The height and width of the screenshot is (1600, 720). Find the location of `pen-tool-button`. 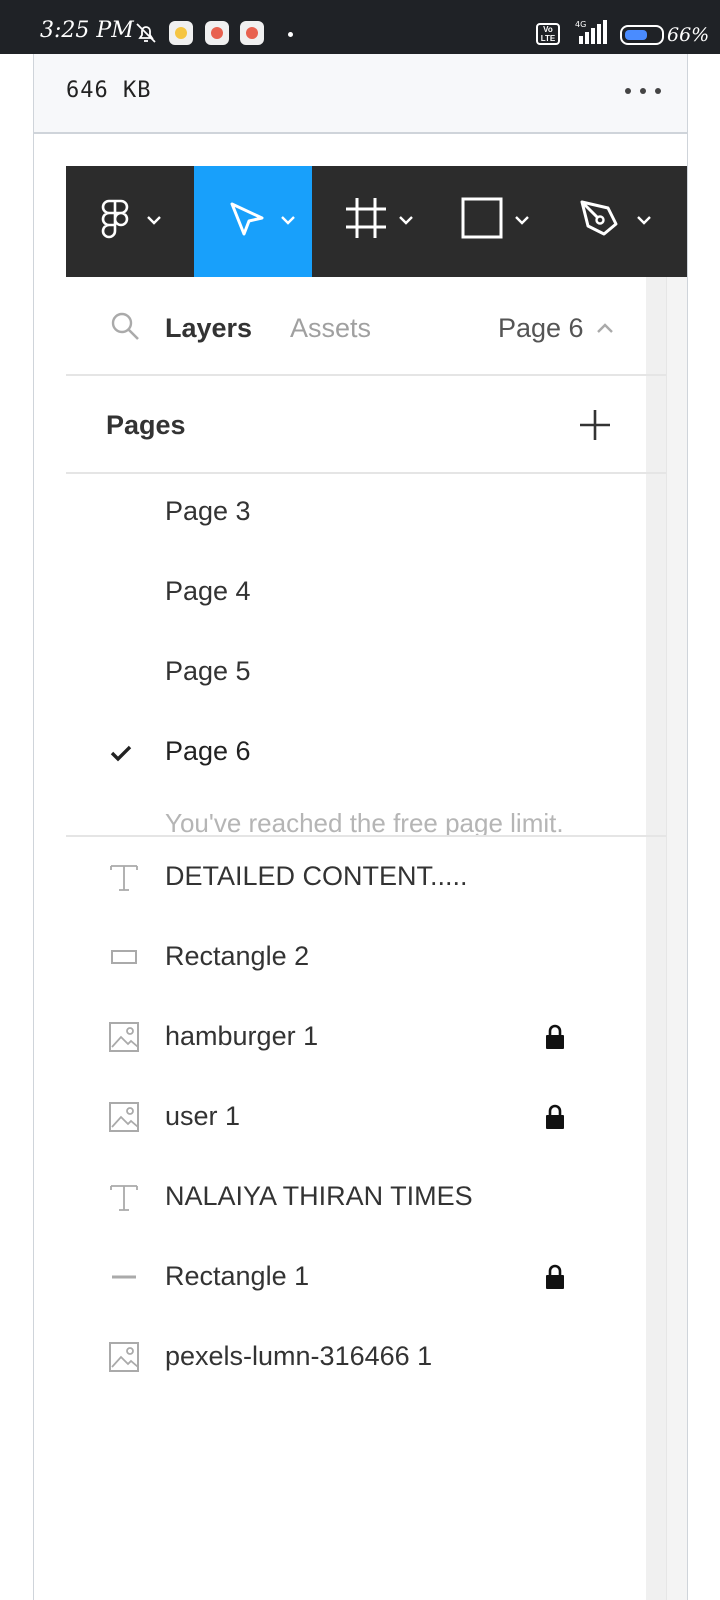

pen-tool-button is located at coordinates (616, 221).